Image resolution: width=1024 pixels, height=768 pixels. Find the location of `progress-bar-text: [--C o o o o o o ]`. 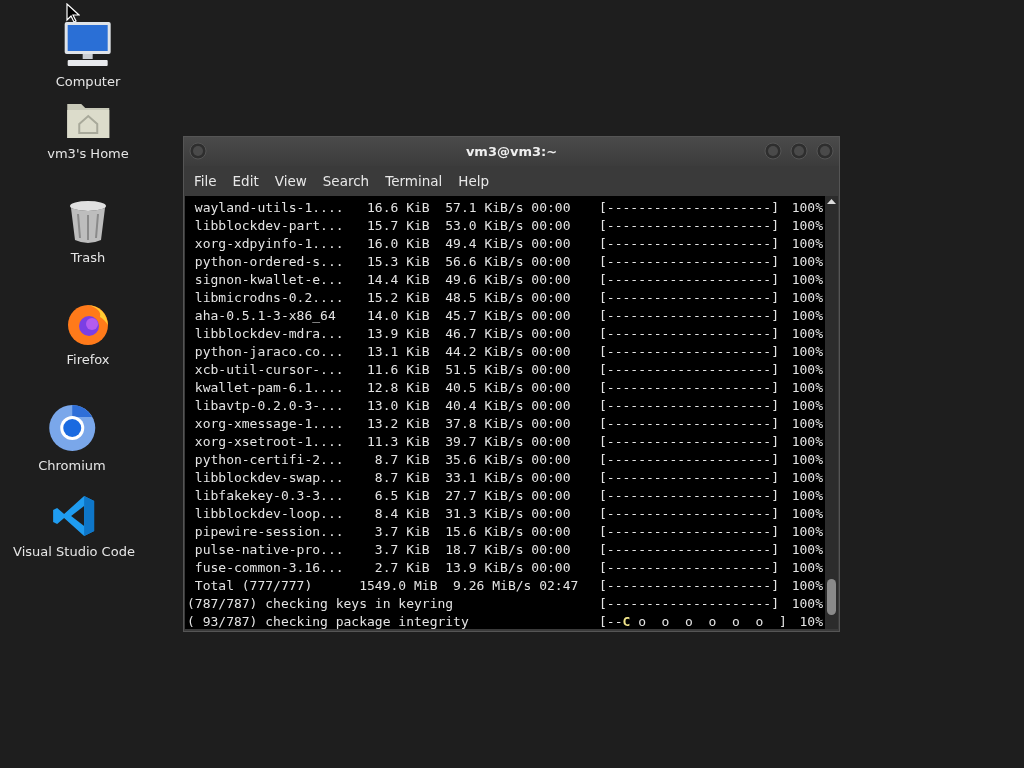

progress-bar-text: [--C o o o o o o ] is located at coordinates (693, 621).